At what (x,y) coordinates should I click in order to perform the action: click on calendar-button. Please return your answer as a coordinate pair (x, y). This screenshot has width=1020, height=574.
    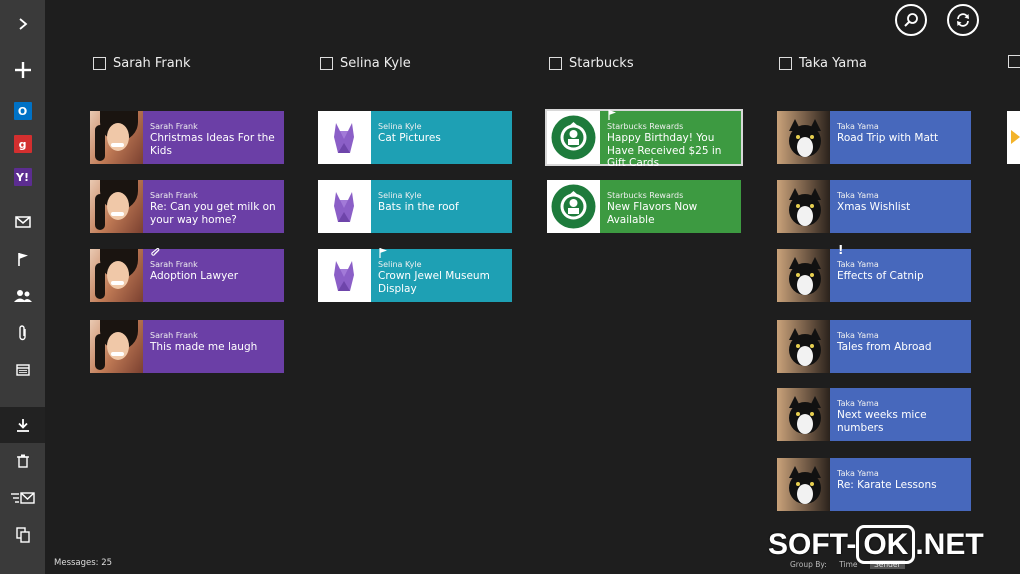
    Looking at the image, I should click on (22, 370).